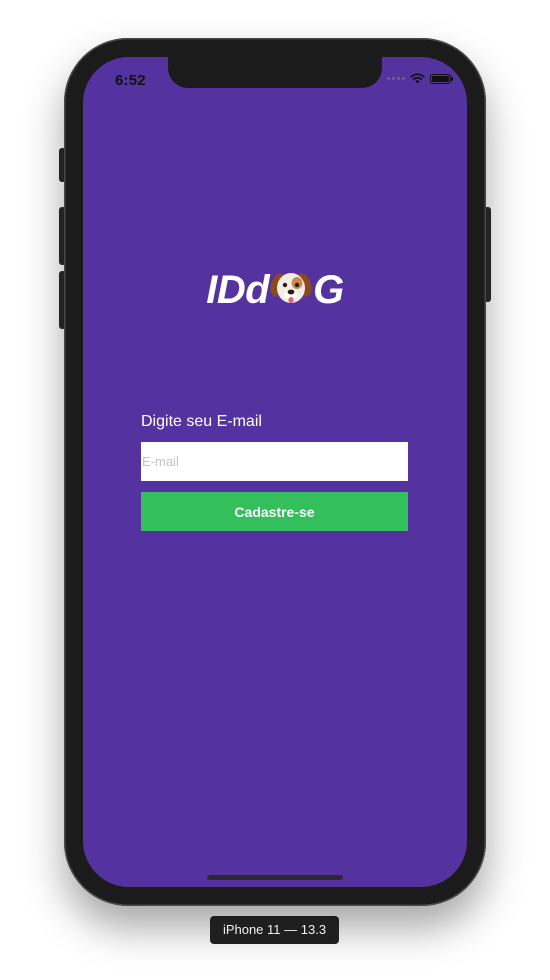 The height and width of the screenshot is (980, 550). Describe the element at coordinates (274, 930) in the screenshot. I see `device-label: iPhone 11 — 13.3` at that location.